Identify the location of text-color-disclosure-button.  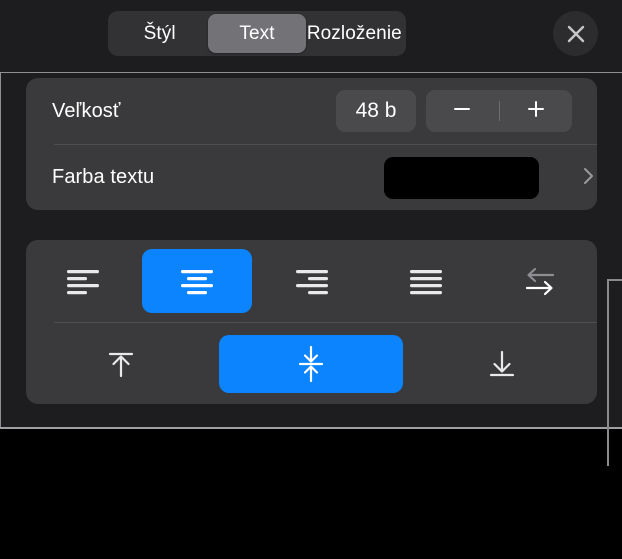
(588, 178).